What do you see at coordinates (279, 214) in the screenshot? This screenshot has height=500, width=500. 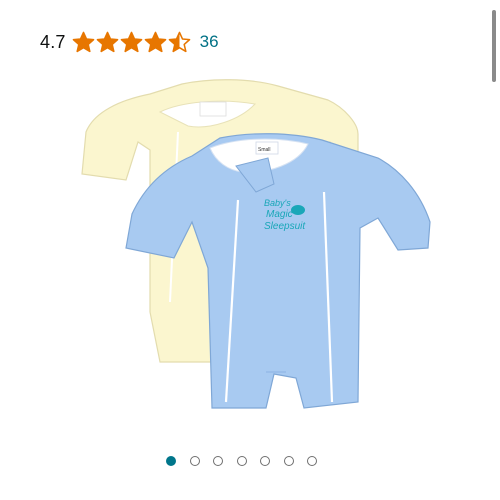 I see `garment-label-mid: Magic` at bounding box center [279, 214].